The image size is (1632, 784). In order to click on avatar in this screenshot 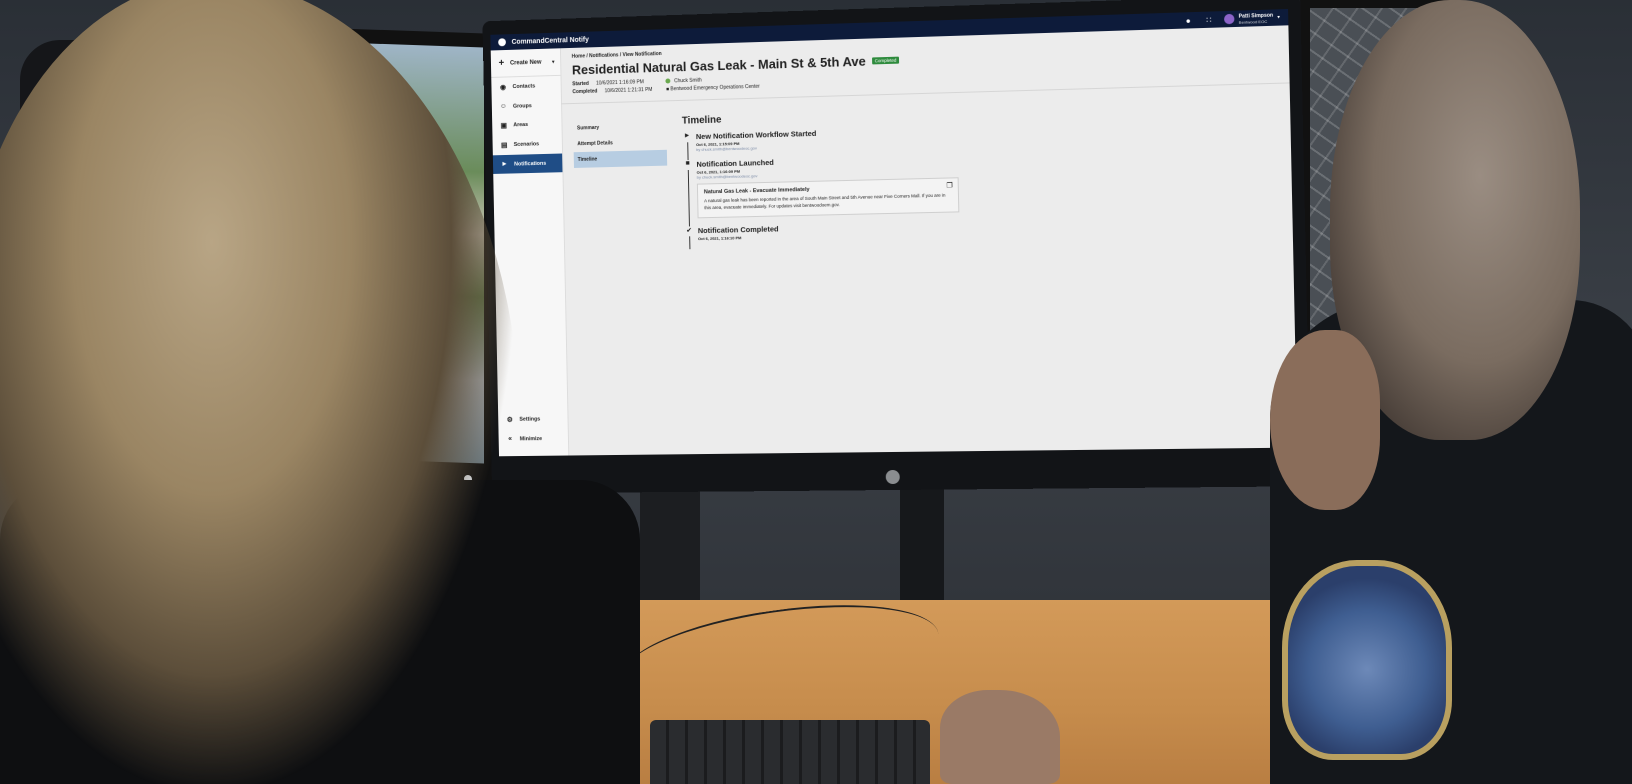, I will do `click(1229, 19)`.